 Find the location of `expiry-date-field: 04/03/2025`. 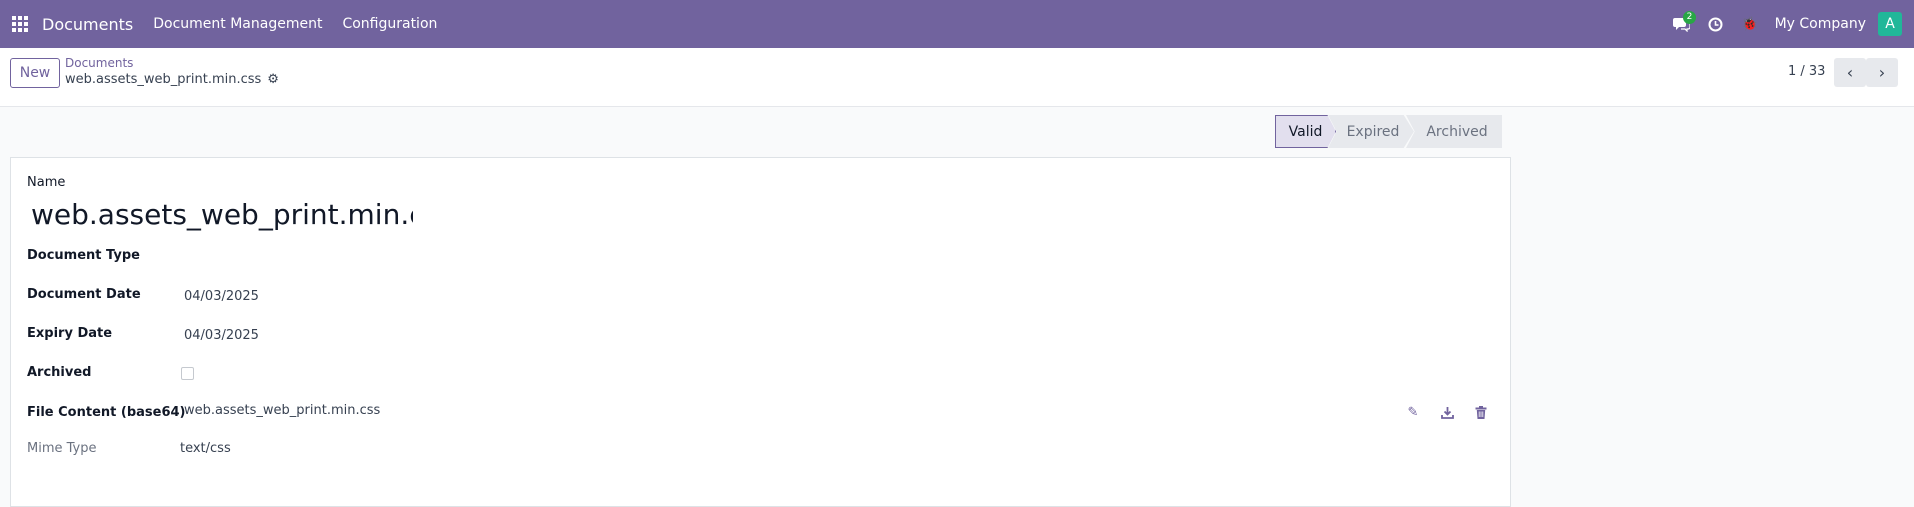

expiry-date-field: 04/03/2025 is located at coordinates (221, 335).